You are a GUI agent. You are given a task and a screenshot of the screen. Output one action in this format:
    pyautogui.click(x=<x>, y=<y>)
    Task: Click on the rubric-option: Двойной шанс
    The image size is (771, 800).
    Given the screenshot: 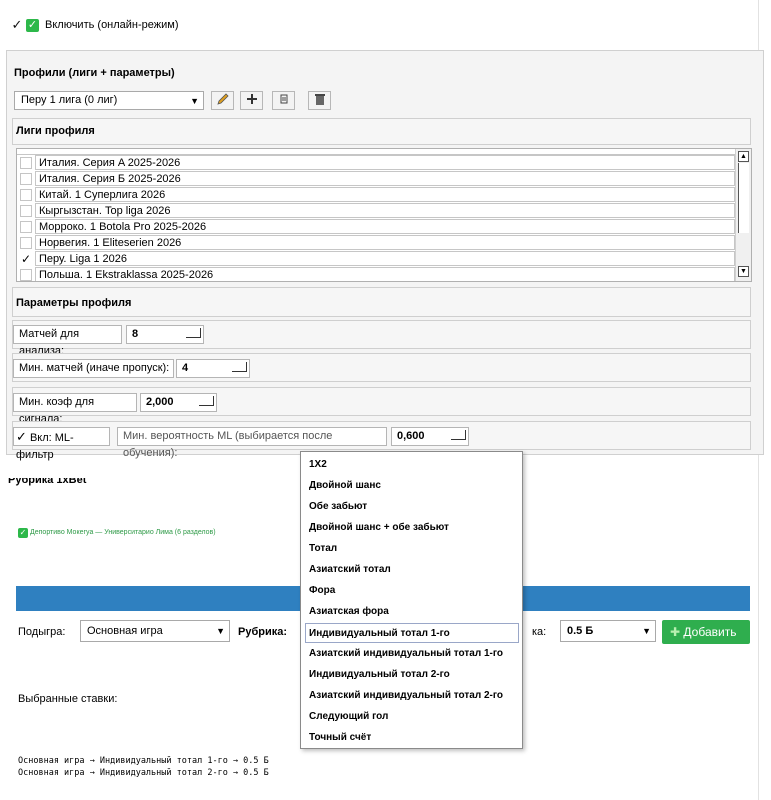 What is the action you would take?
    pyautogui.click(x=412, y=486)
    